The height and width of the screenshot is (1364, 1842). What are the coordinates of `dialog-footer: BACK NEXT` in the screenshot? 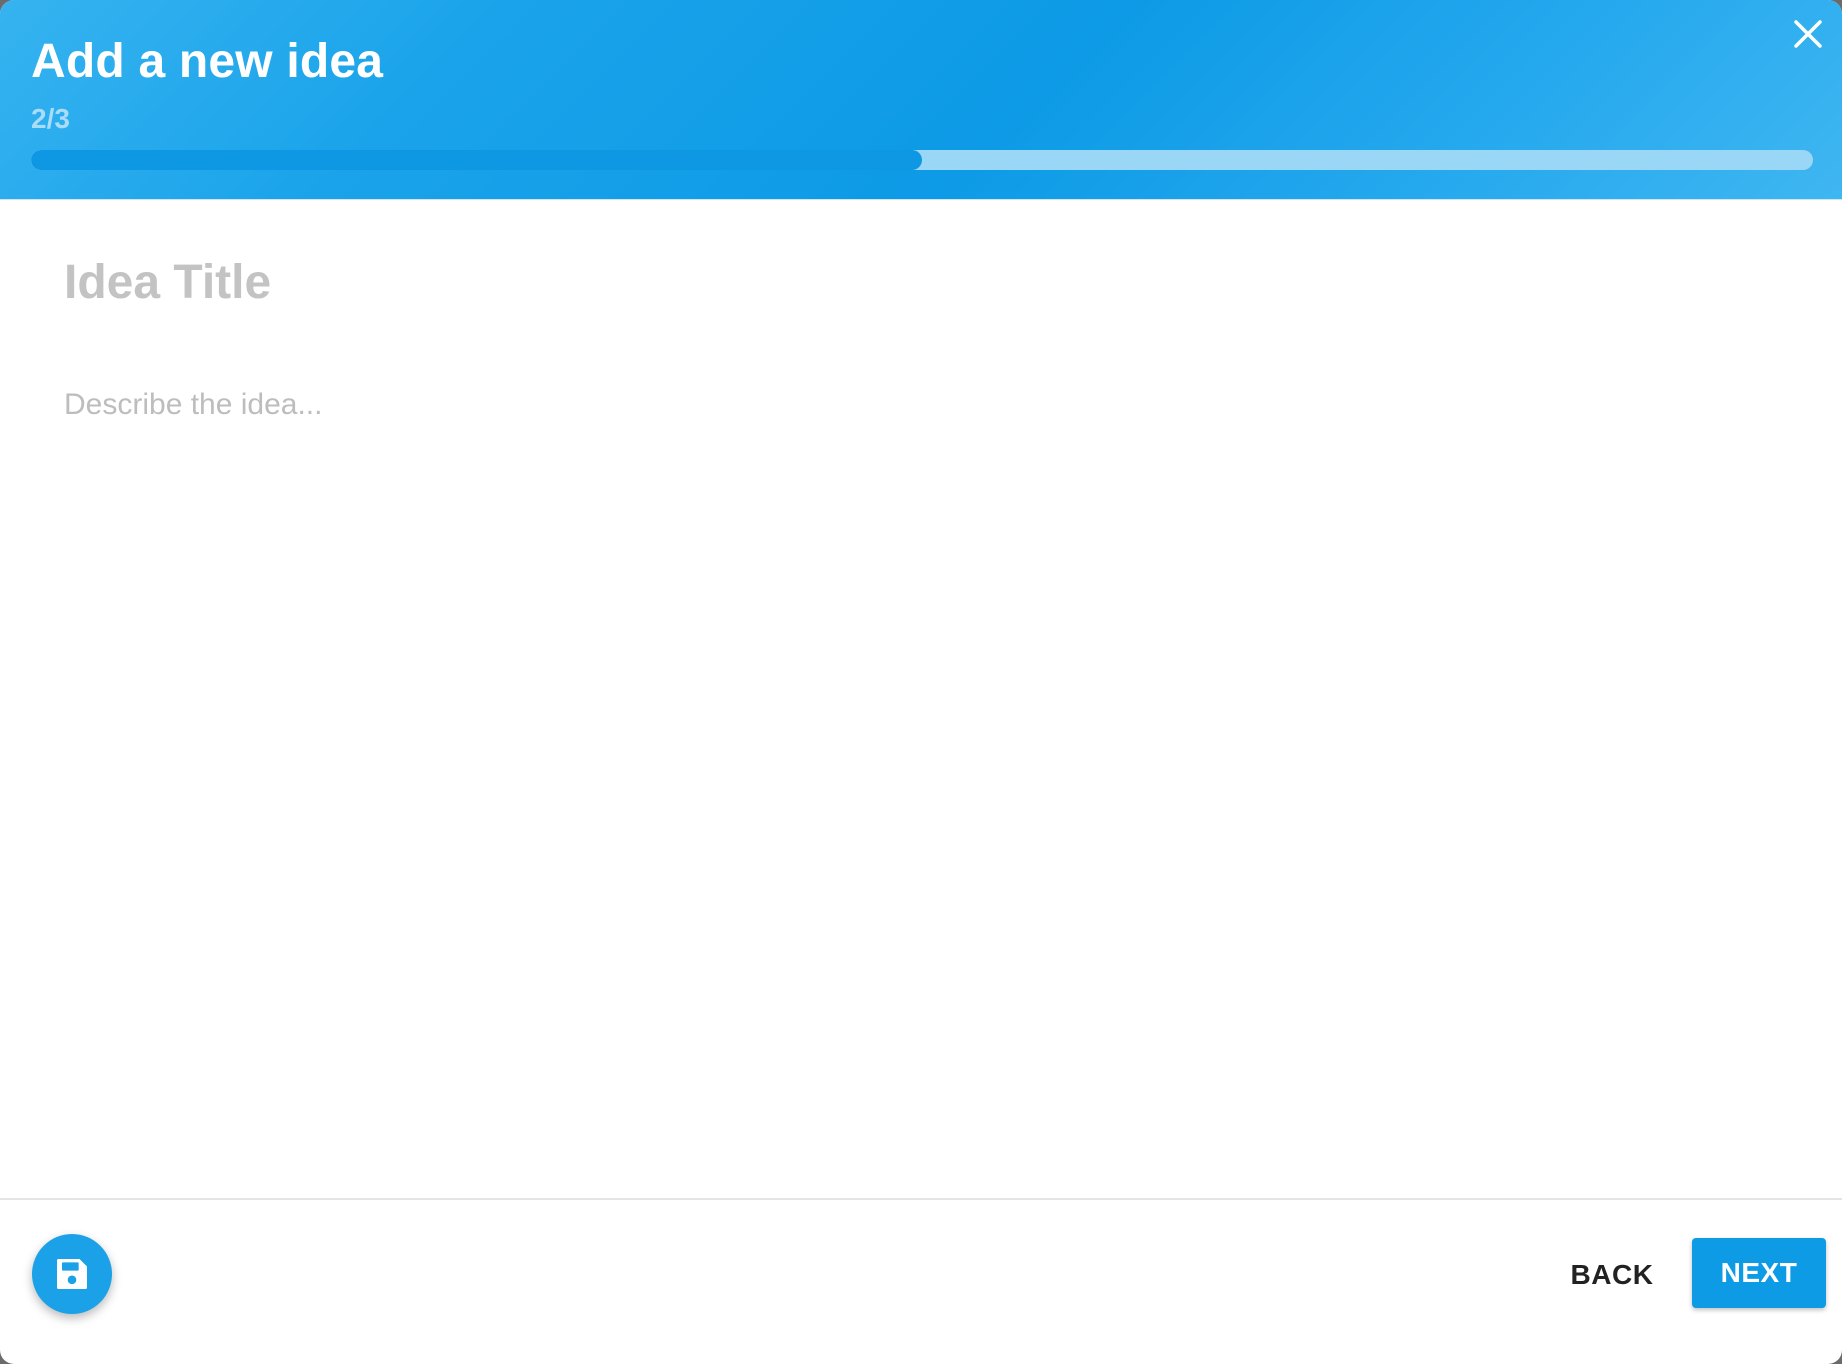 It's located at (921, 1281).